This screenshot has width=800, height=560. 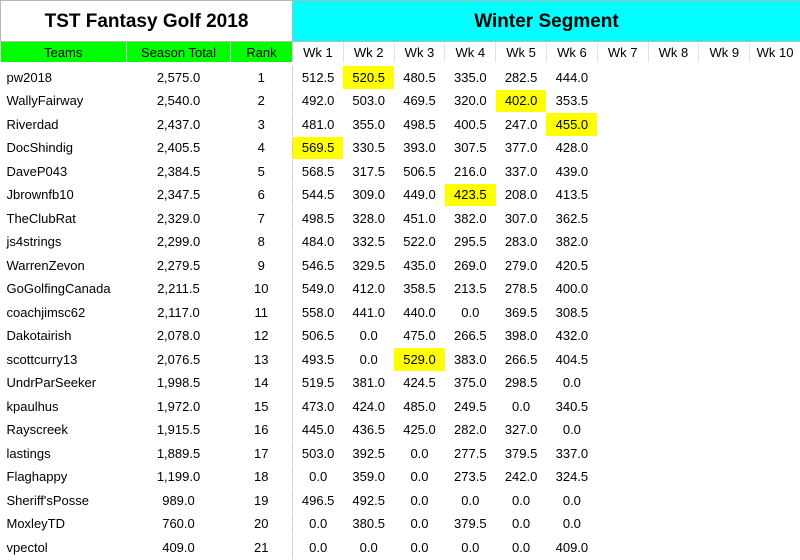 What do you see at coordinates (521, 501) in the screenshot?
I see `week-5-score-cell: 0.0` at bounding box center [521, 501].